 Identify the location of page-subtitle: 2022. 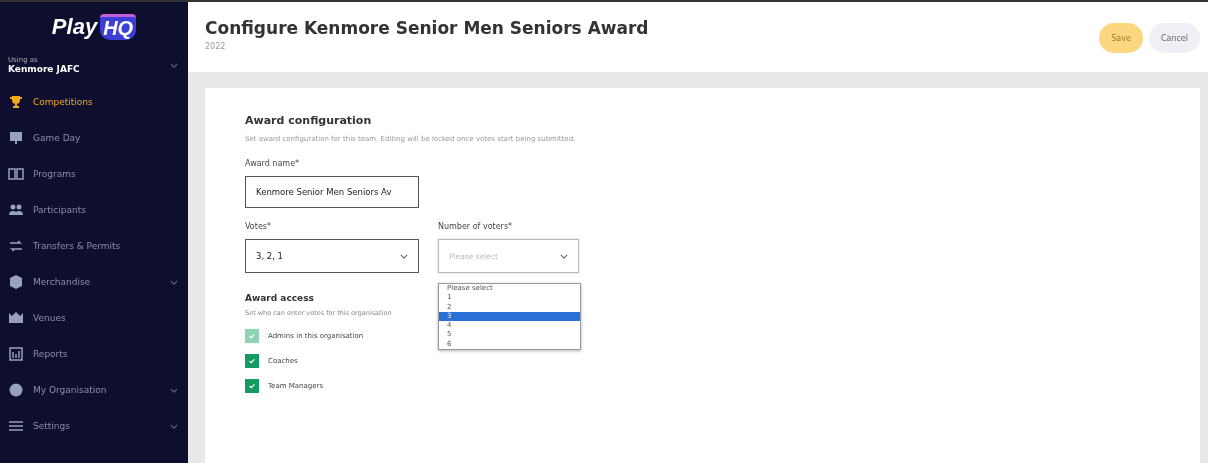
(216, 46).